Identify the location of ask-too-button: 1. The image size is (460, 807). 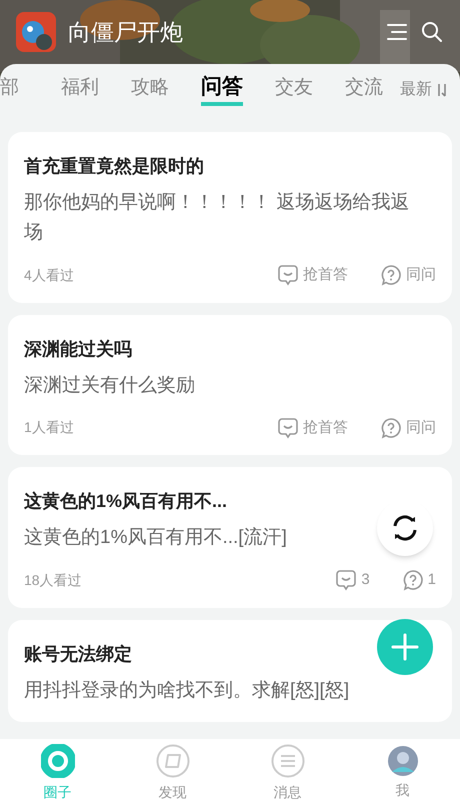
(419, 580).